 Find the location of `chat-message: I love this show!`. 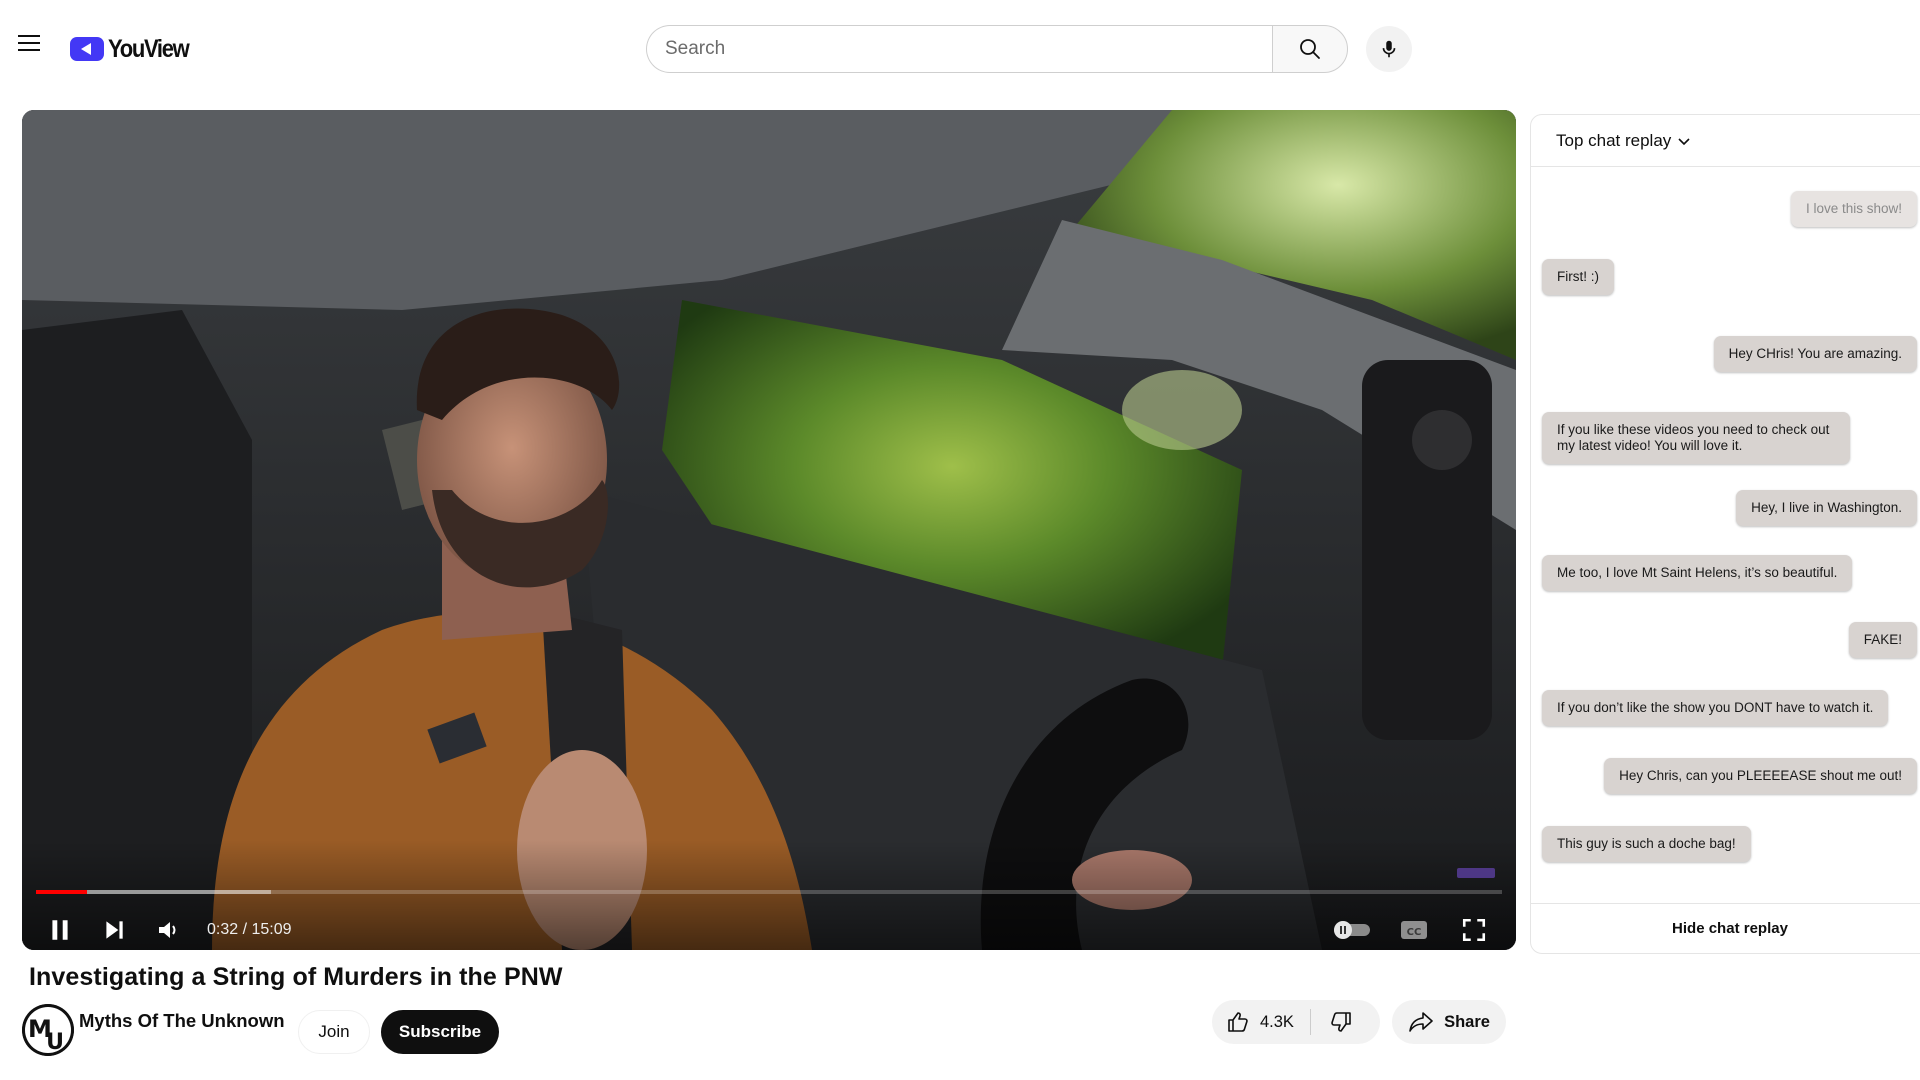

chat-message: I love this show! is located at coordinates (1853, 209).